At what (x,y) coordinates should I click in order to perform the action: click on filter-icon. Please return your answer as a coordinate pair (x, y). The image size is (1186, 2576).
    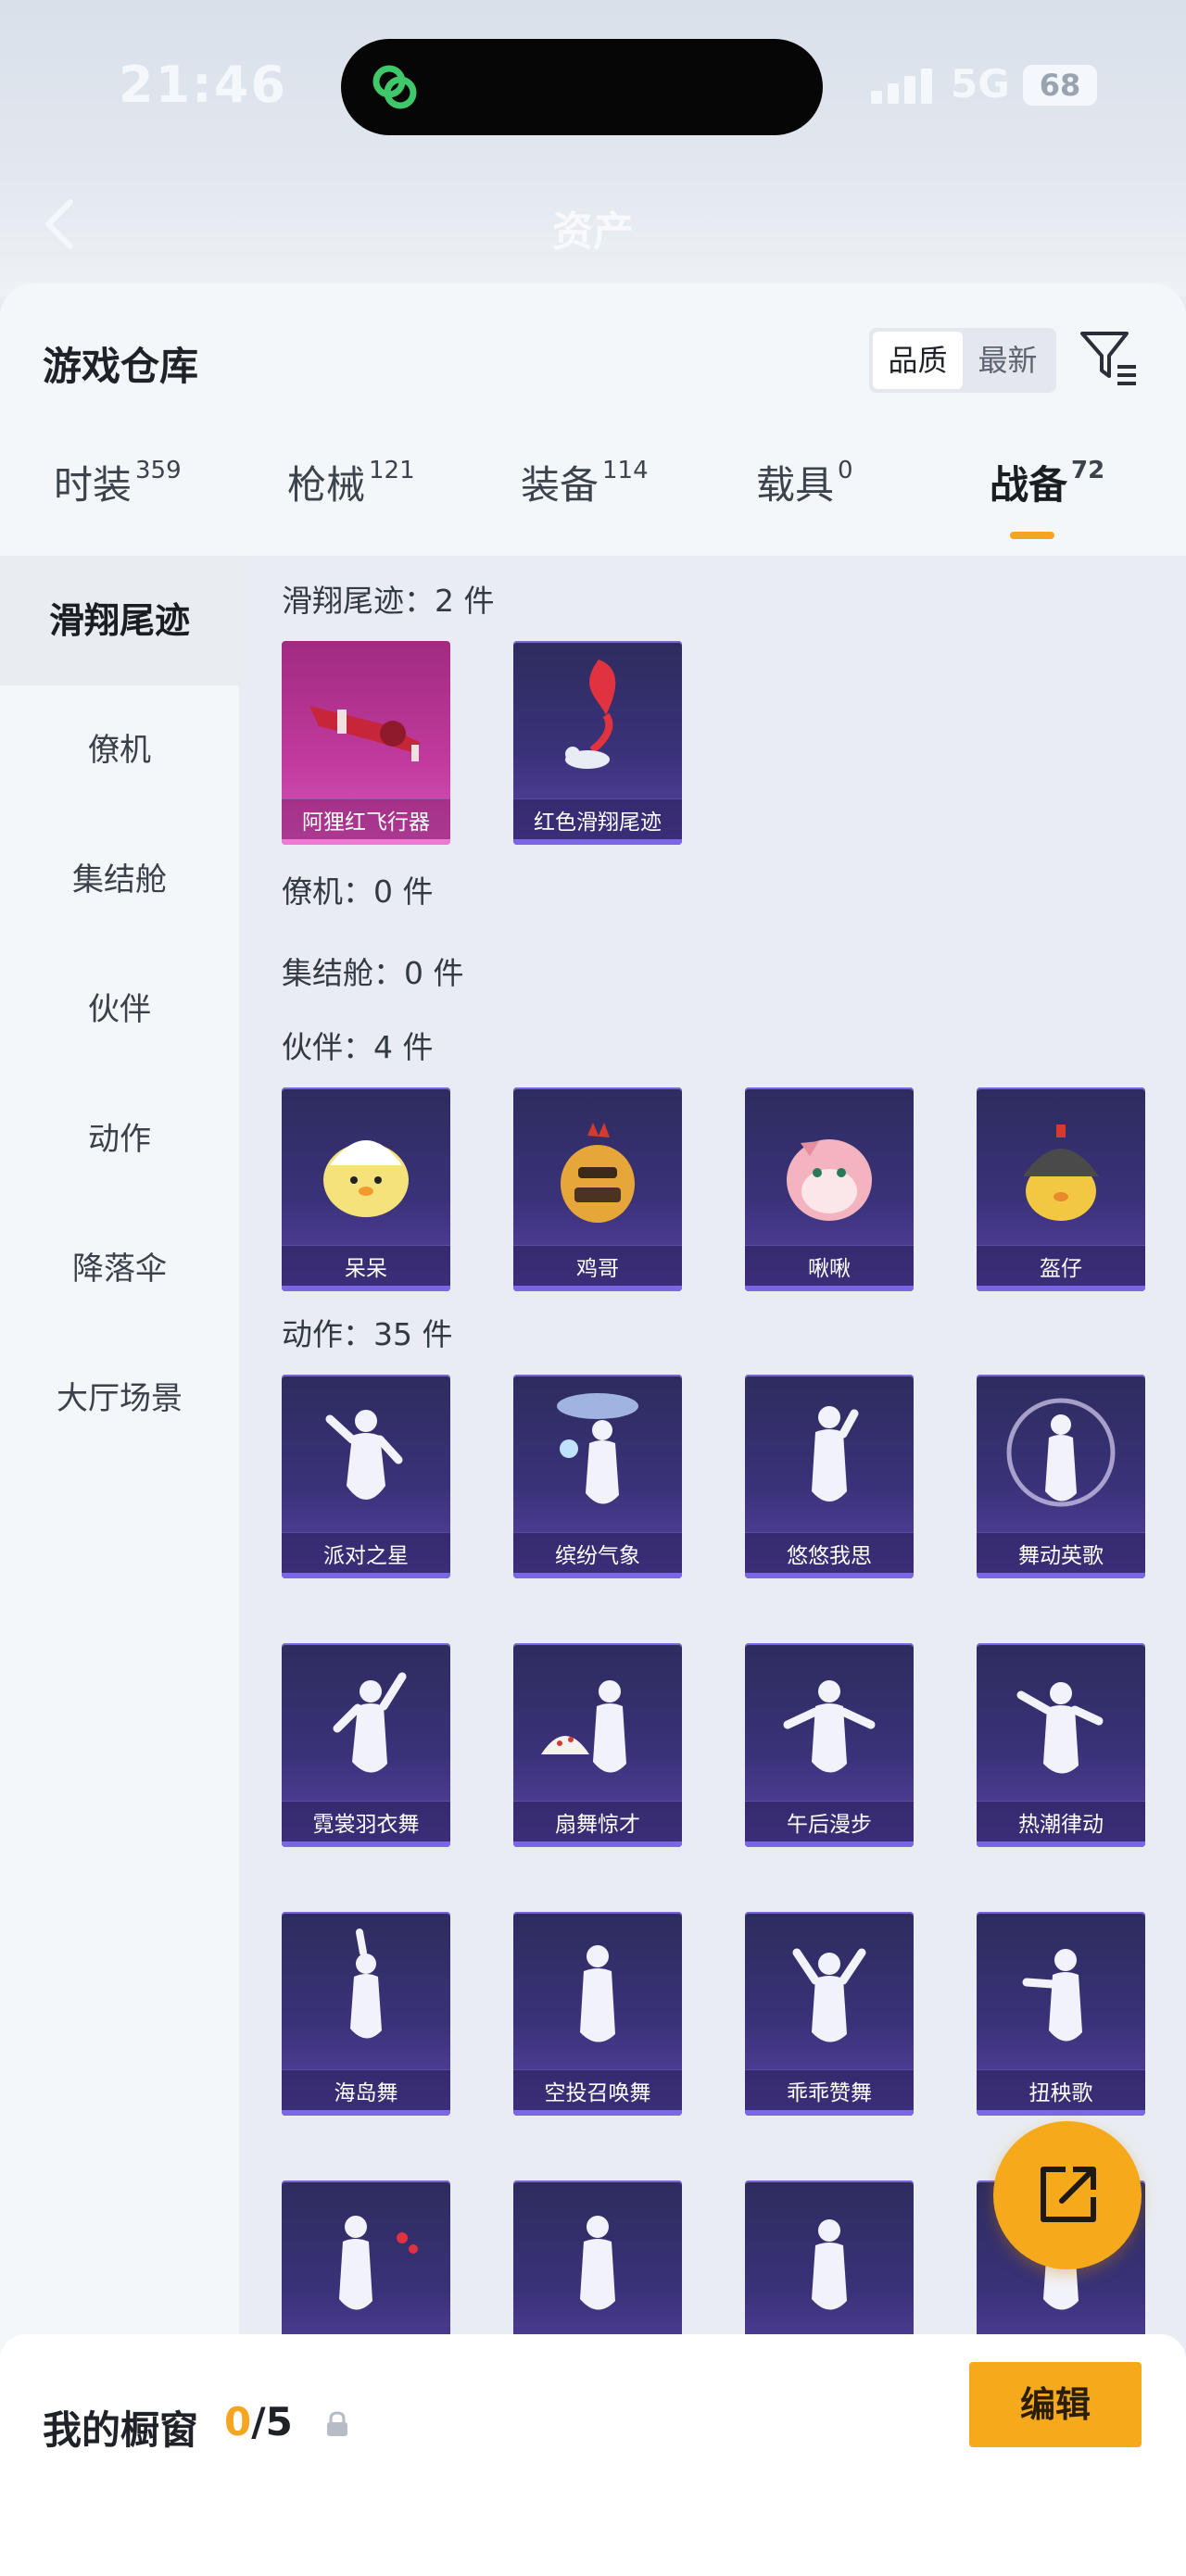
    Looking at the image, I should click on (1109, 358).